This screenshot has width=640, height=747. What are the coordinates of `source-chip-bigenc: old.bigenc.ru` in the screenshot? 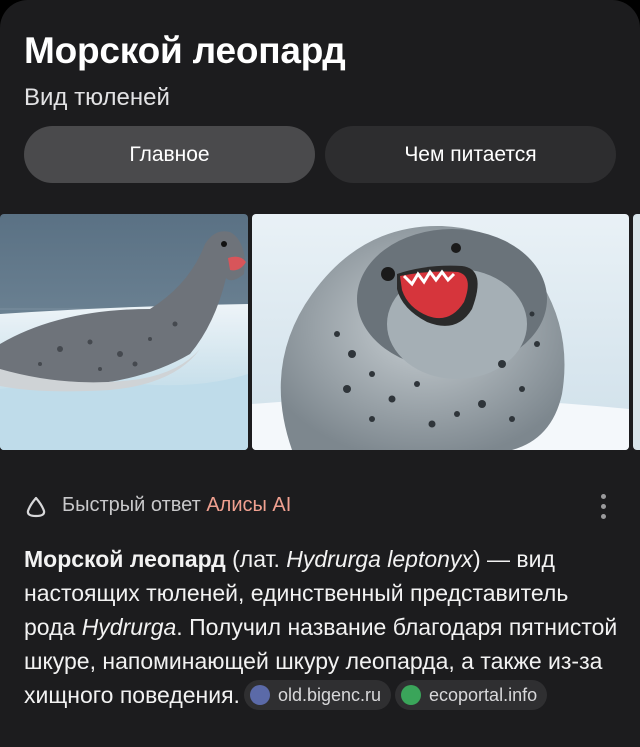 It's located at (317, 694).